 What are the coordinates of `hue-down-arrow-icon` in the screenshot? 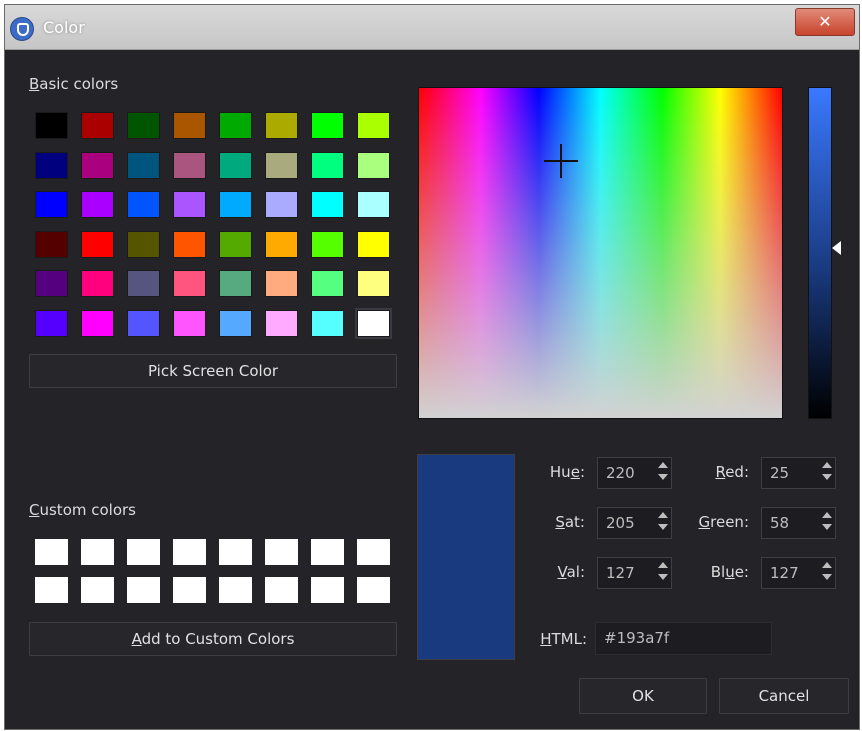 It's located at (663, 477).